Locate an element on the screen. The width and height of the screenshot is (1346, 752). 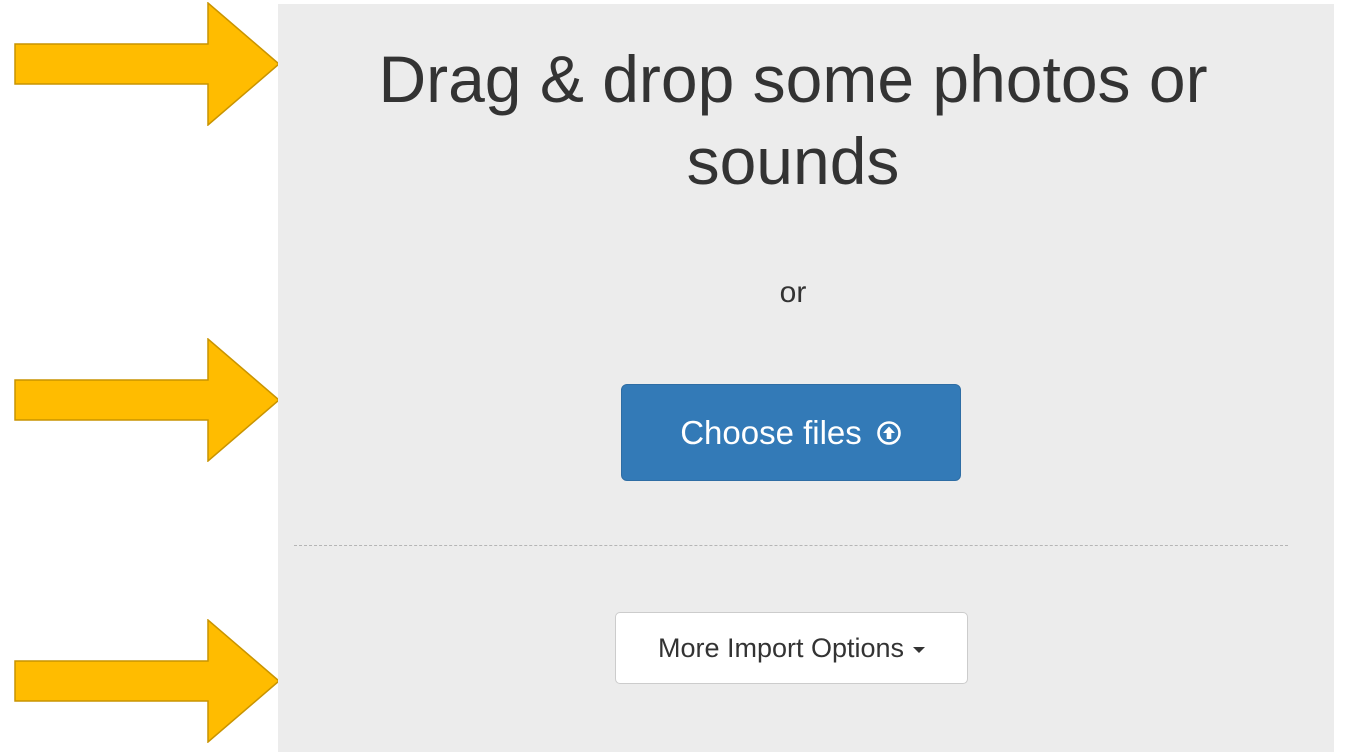
dropzone-heading-line2: sounds is located at coordinates (793, 161).